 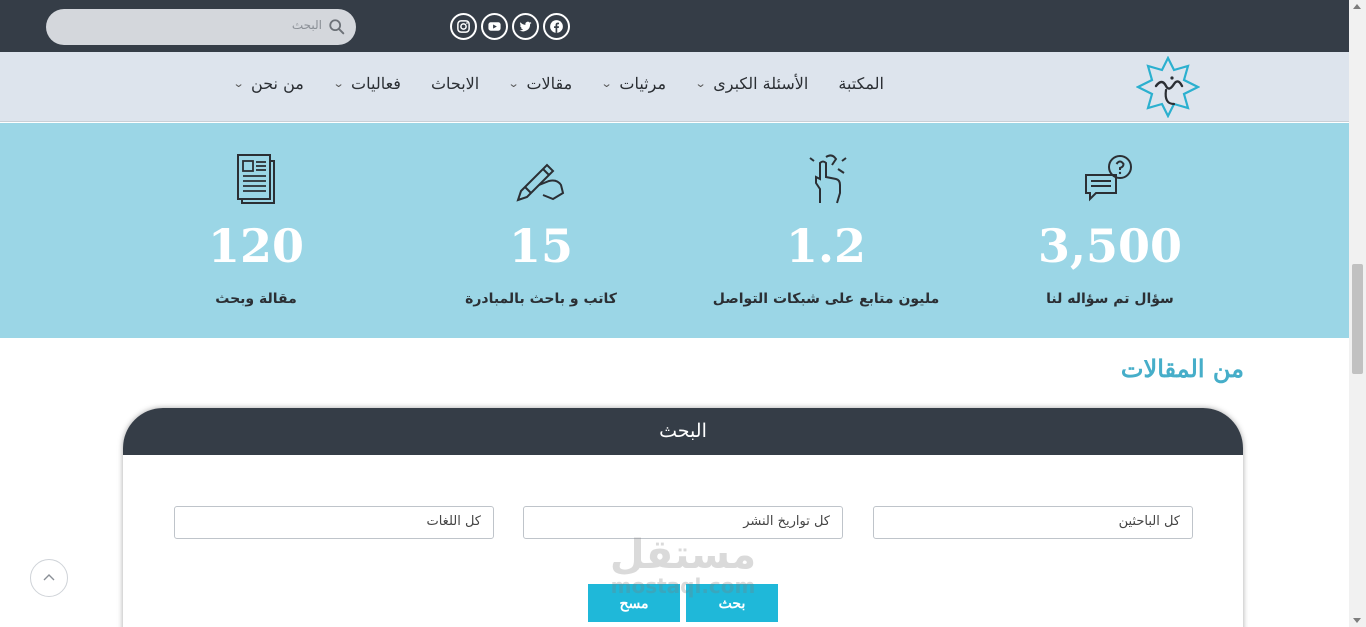 I want to click on nav-item-label: مقالات, so click(x=549, y=83).